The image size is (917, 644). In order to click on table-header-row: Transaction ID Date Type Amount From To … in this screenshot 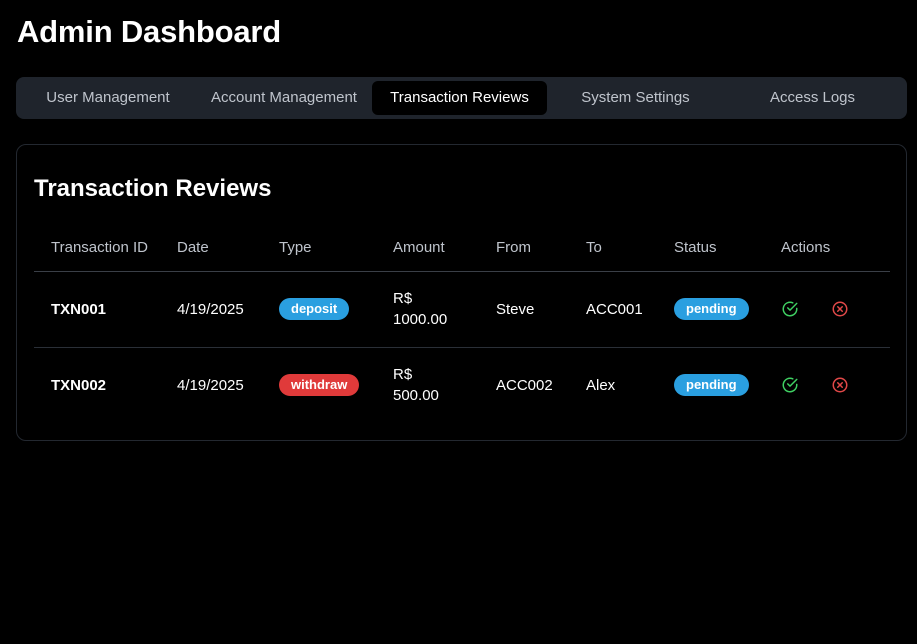, I will do `click(462, 248)`.